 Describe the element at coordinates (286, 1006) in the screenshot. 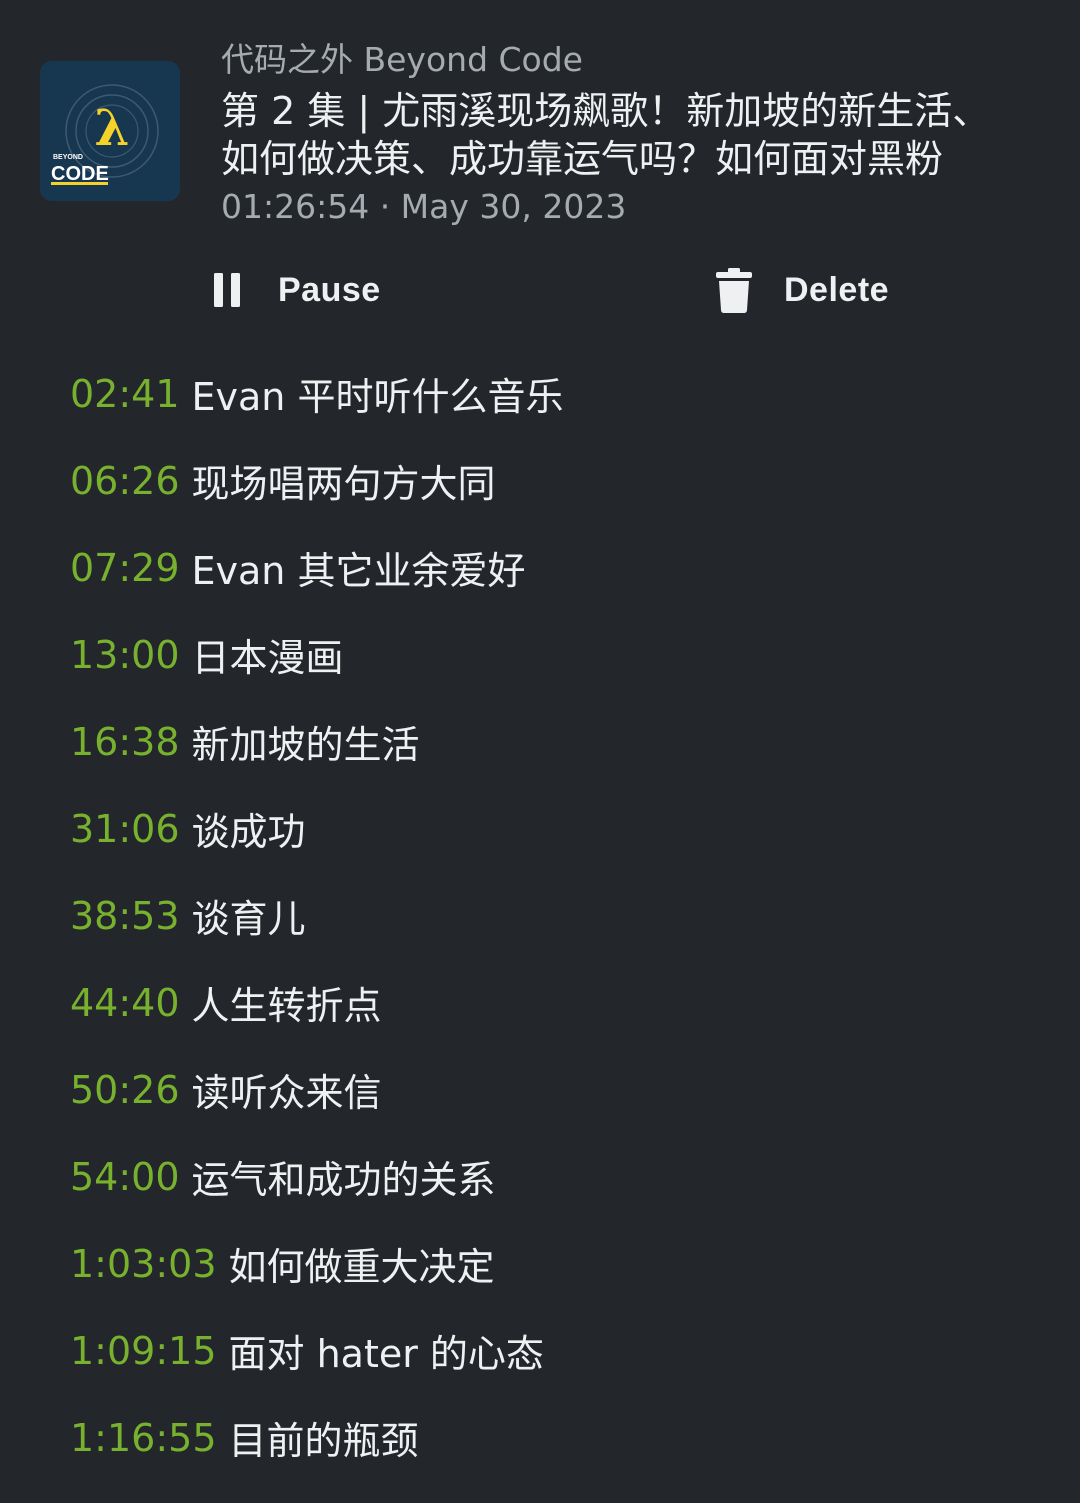

I see `chapter-title: 人生转折点` at that location.